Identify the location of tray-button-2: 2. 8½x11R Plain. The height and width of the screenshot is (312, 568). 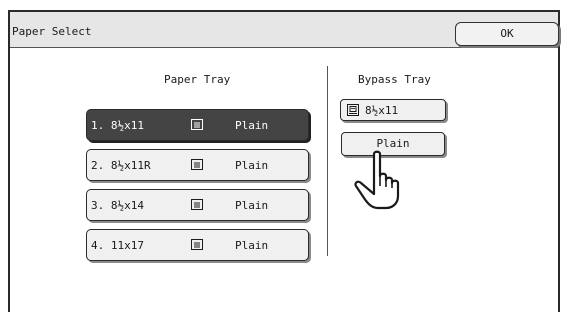
(197, 165).